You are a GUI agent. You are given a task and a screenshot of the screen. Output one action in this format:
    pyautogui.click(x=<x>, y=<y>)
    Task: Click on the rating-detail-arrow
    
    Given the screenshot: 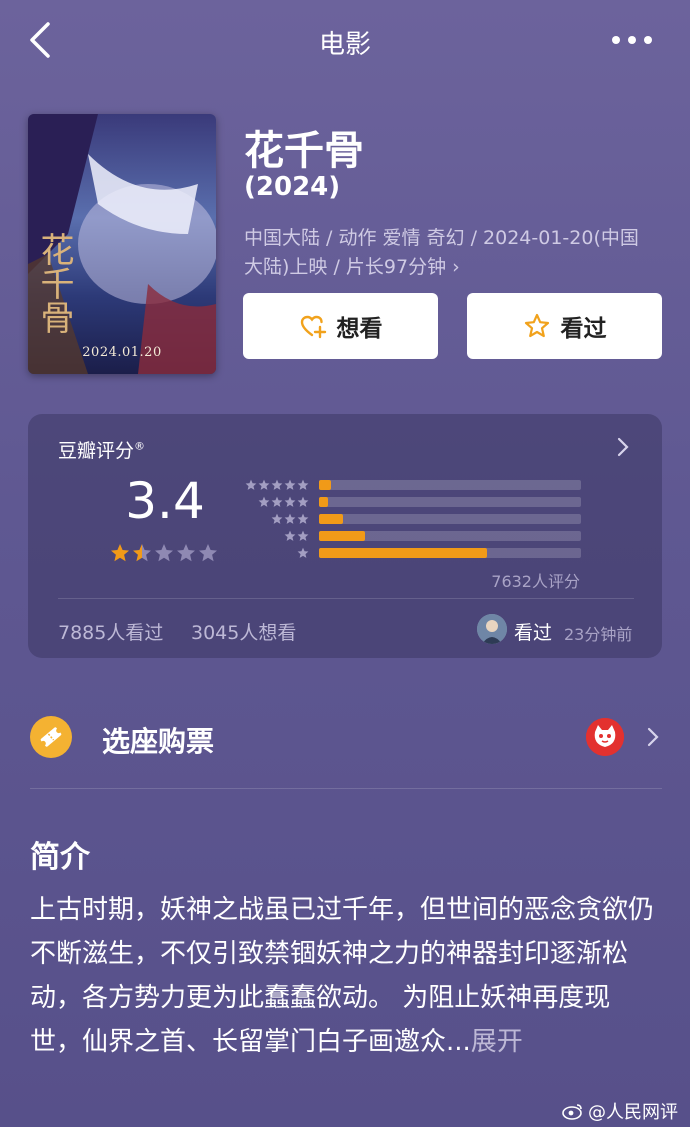 What is the action you would take?
    pyautogui.click(x=623, y=447)
    